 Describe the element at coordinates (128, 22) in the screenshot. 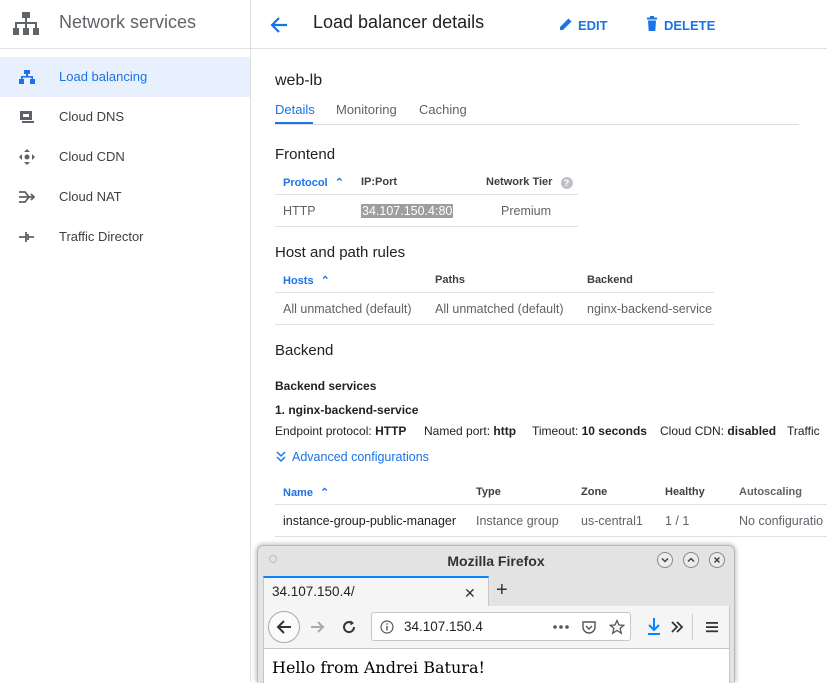

I see `sidebar-title: Network services` at that location.